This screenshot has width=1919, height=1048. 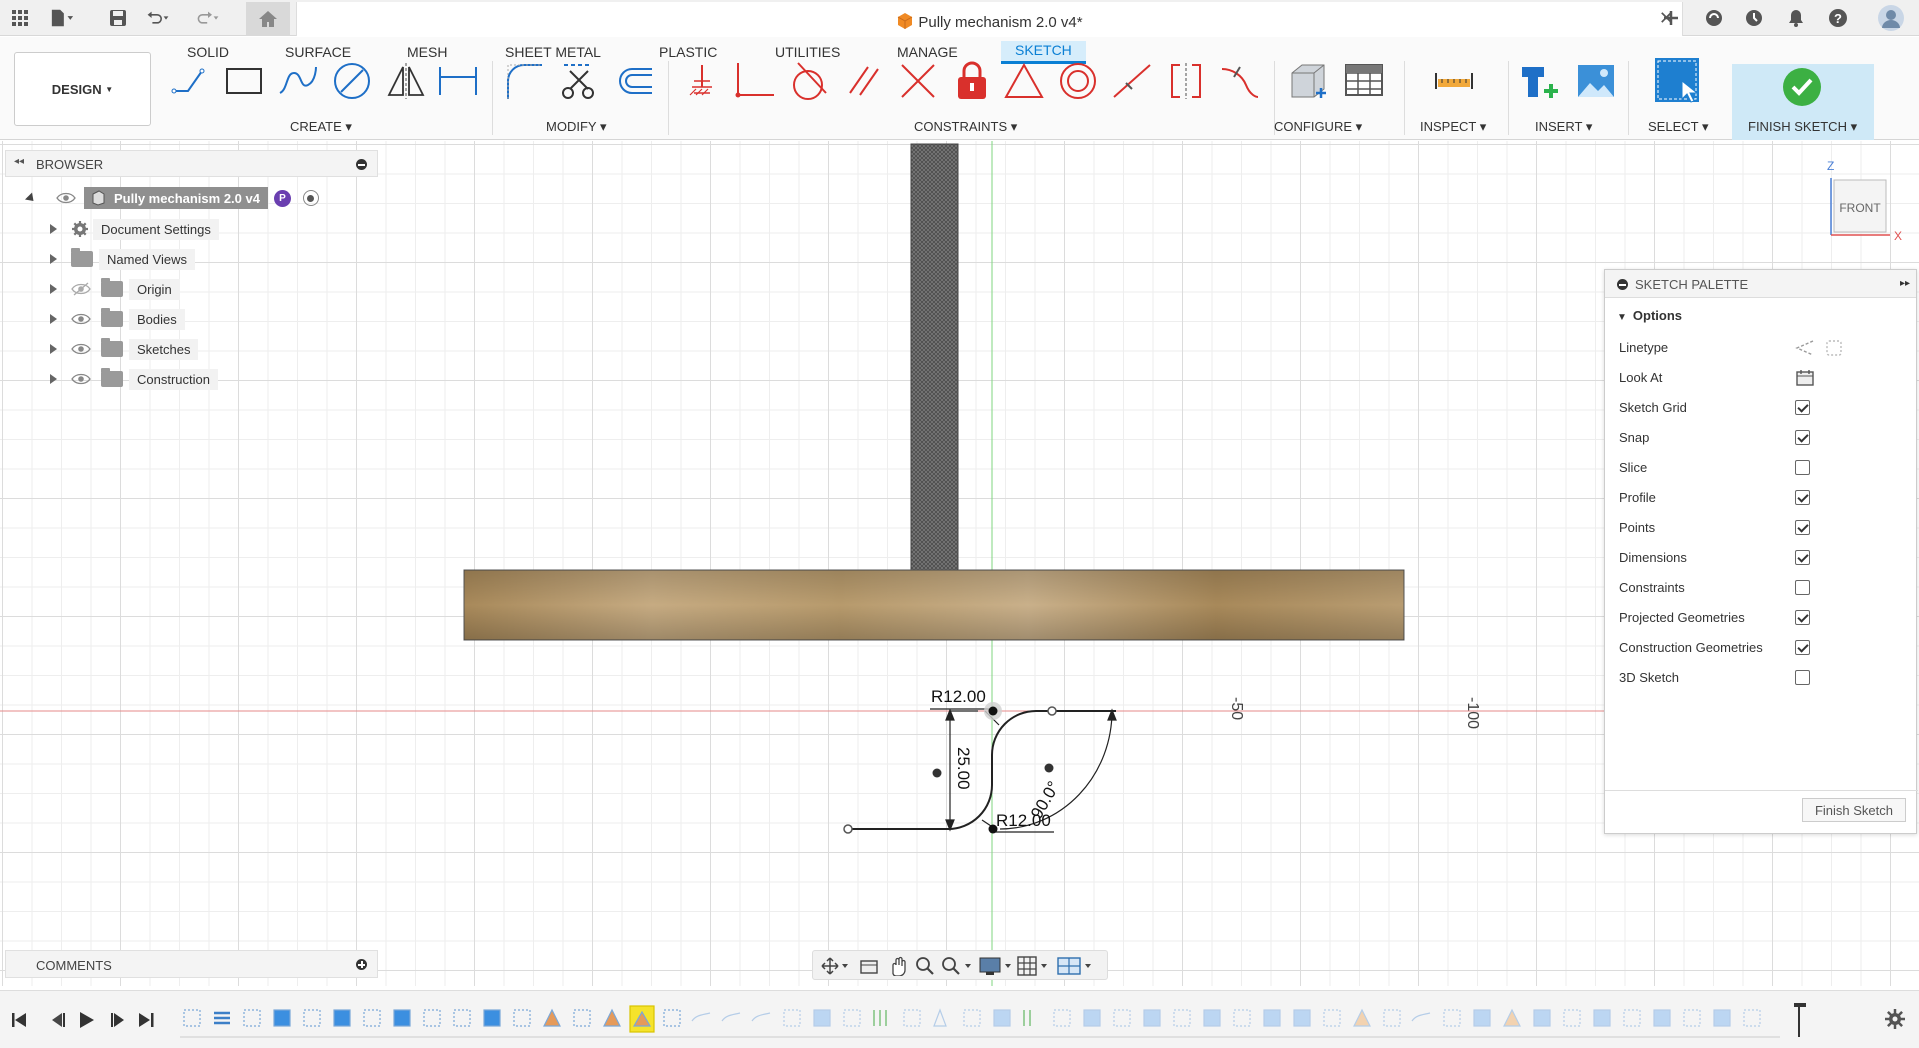 I want to click on zoom-icon, so click(x=925, y=966).